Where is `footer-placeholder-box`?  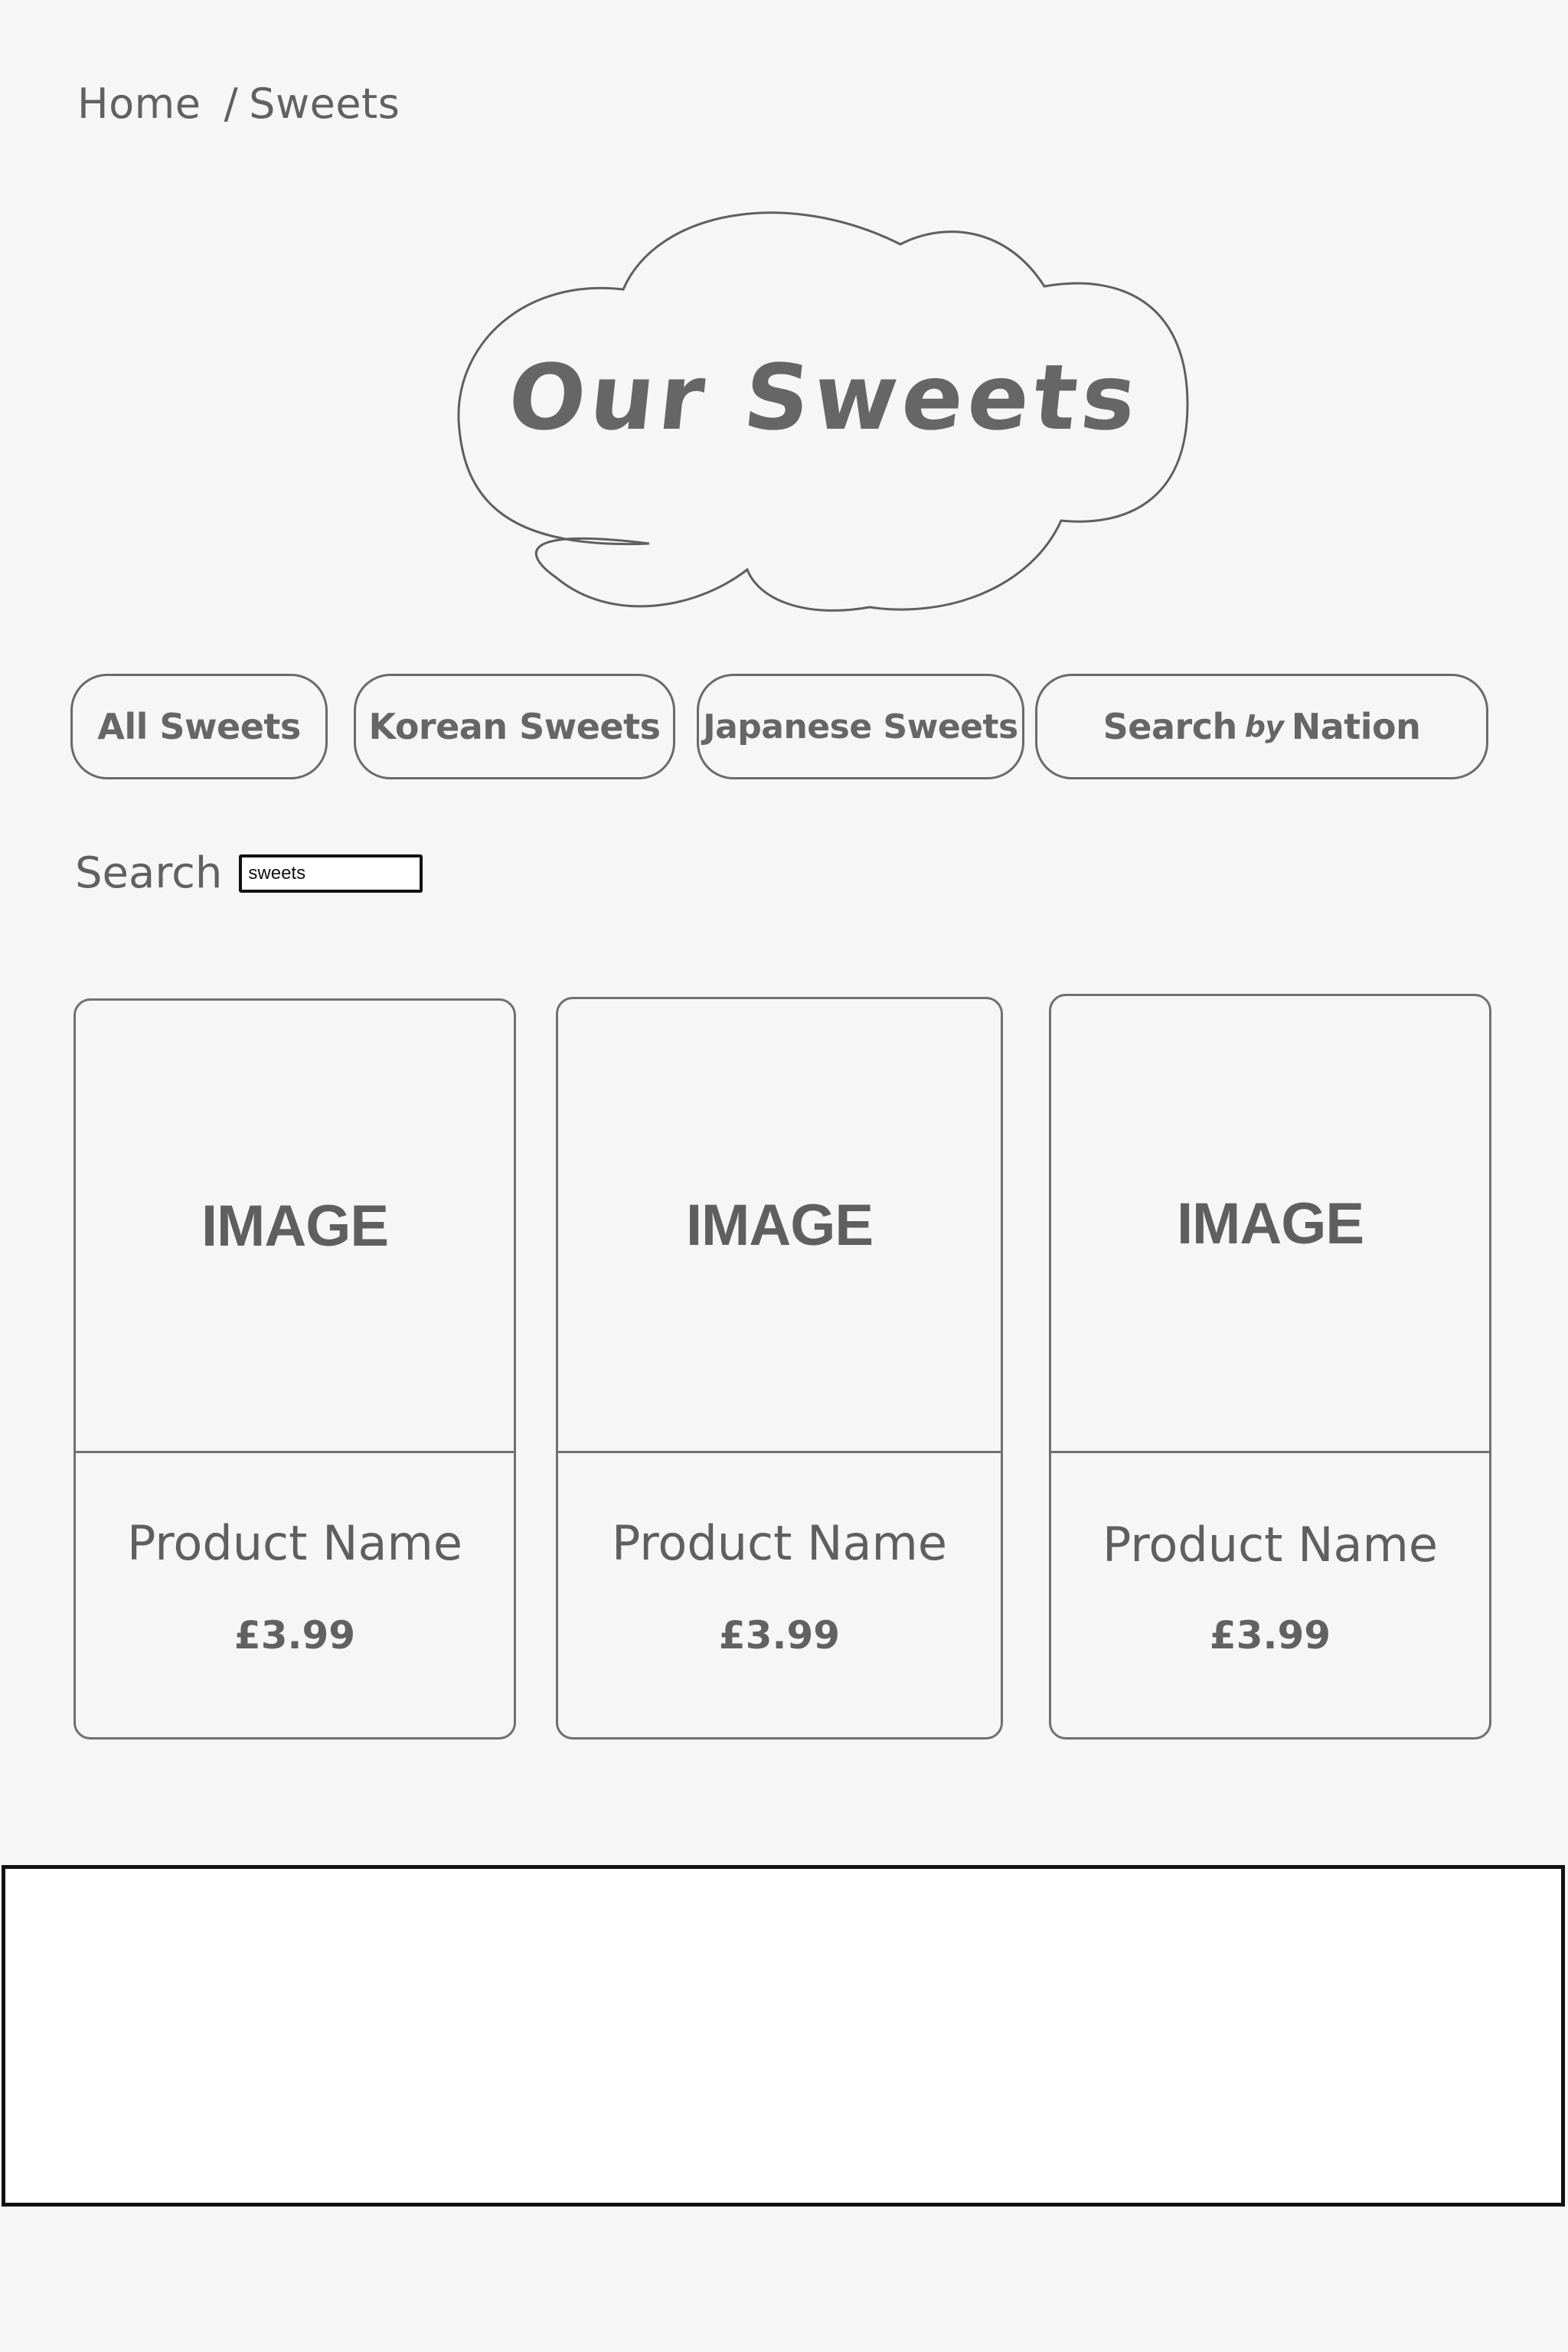
footer-placeholder-box is located at coordinates (783, 2036).